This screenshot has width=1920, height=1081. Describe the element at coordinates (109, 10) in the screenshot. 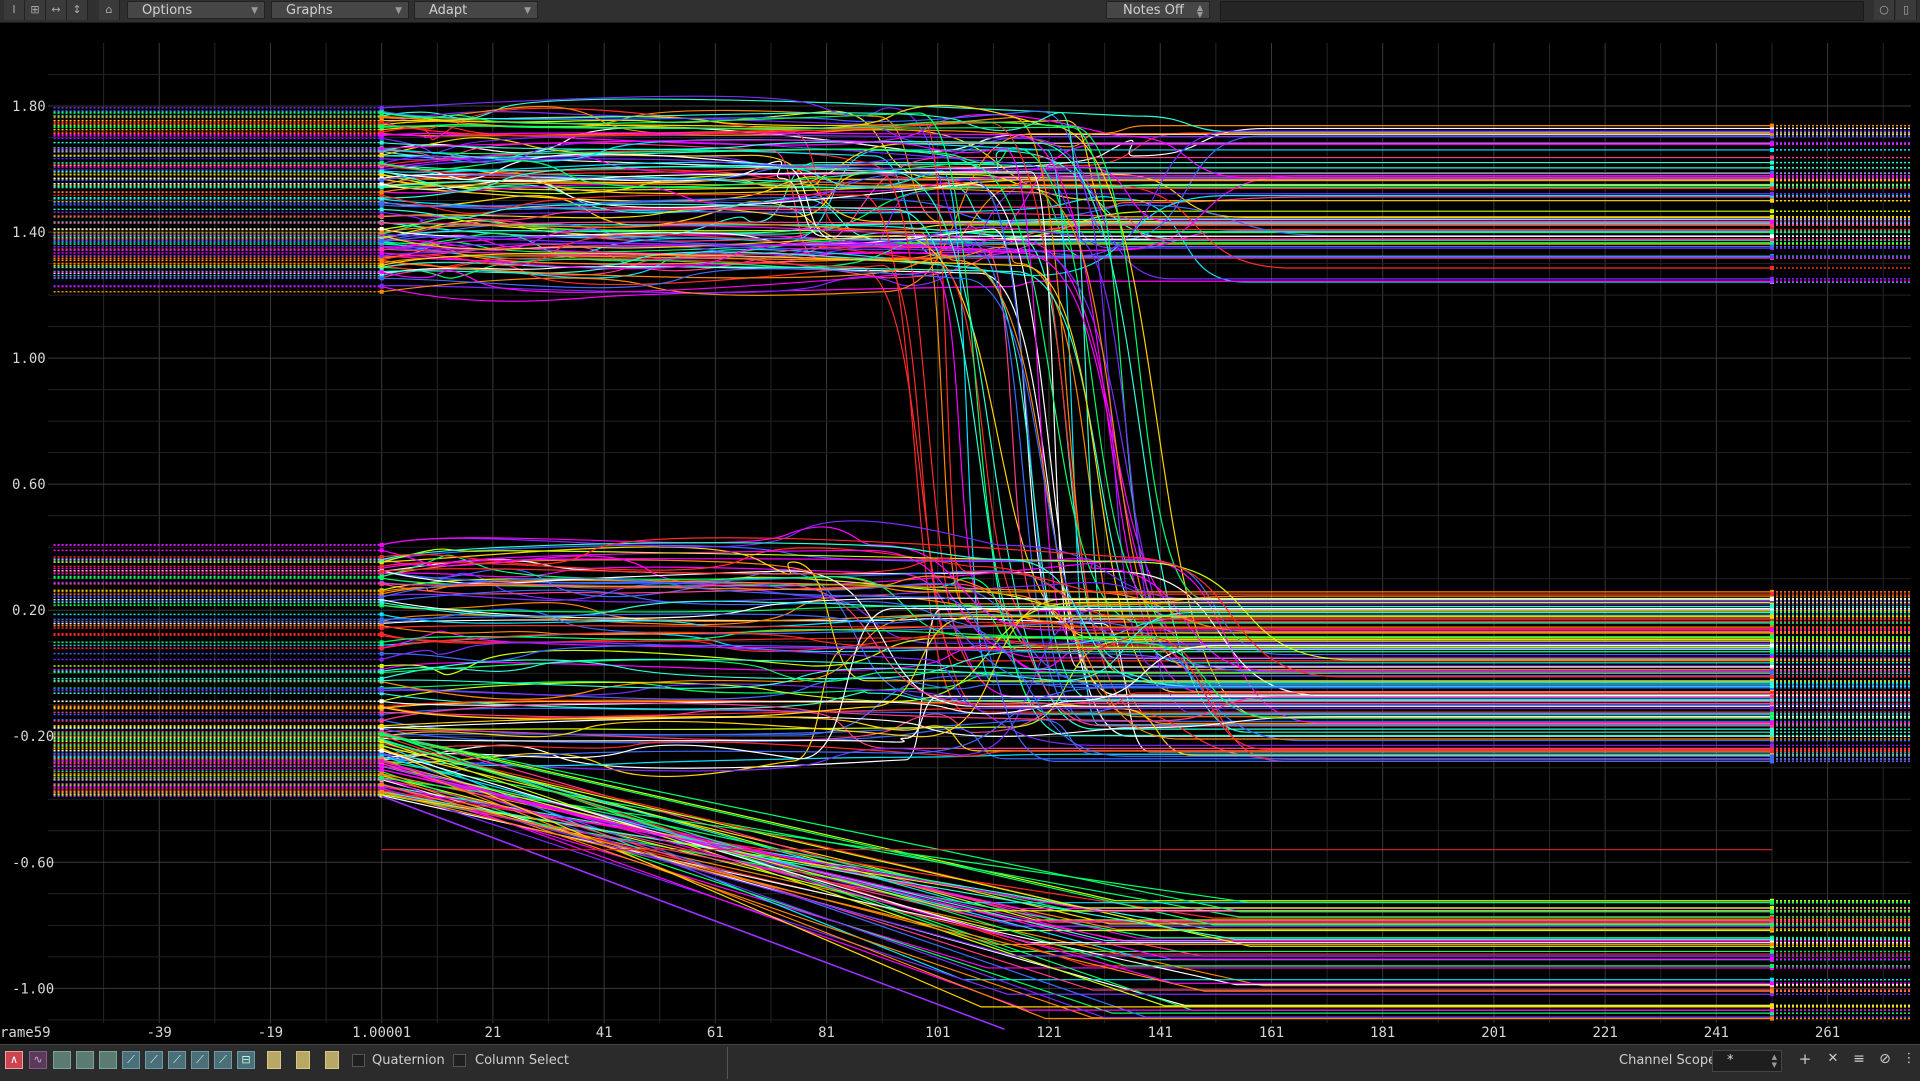

I see `home-icon: ⌂` at that location.